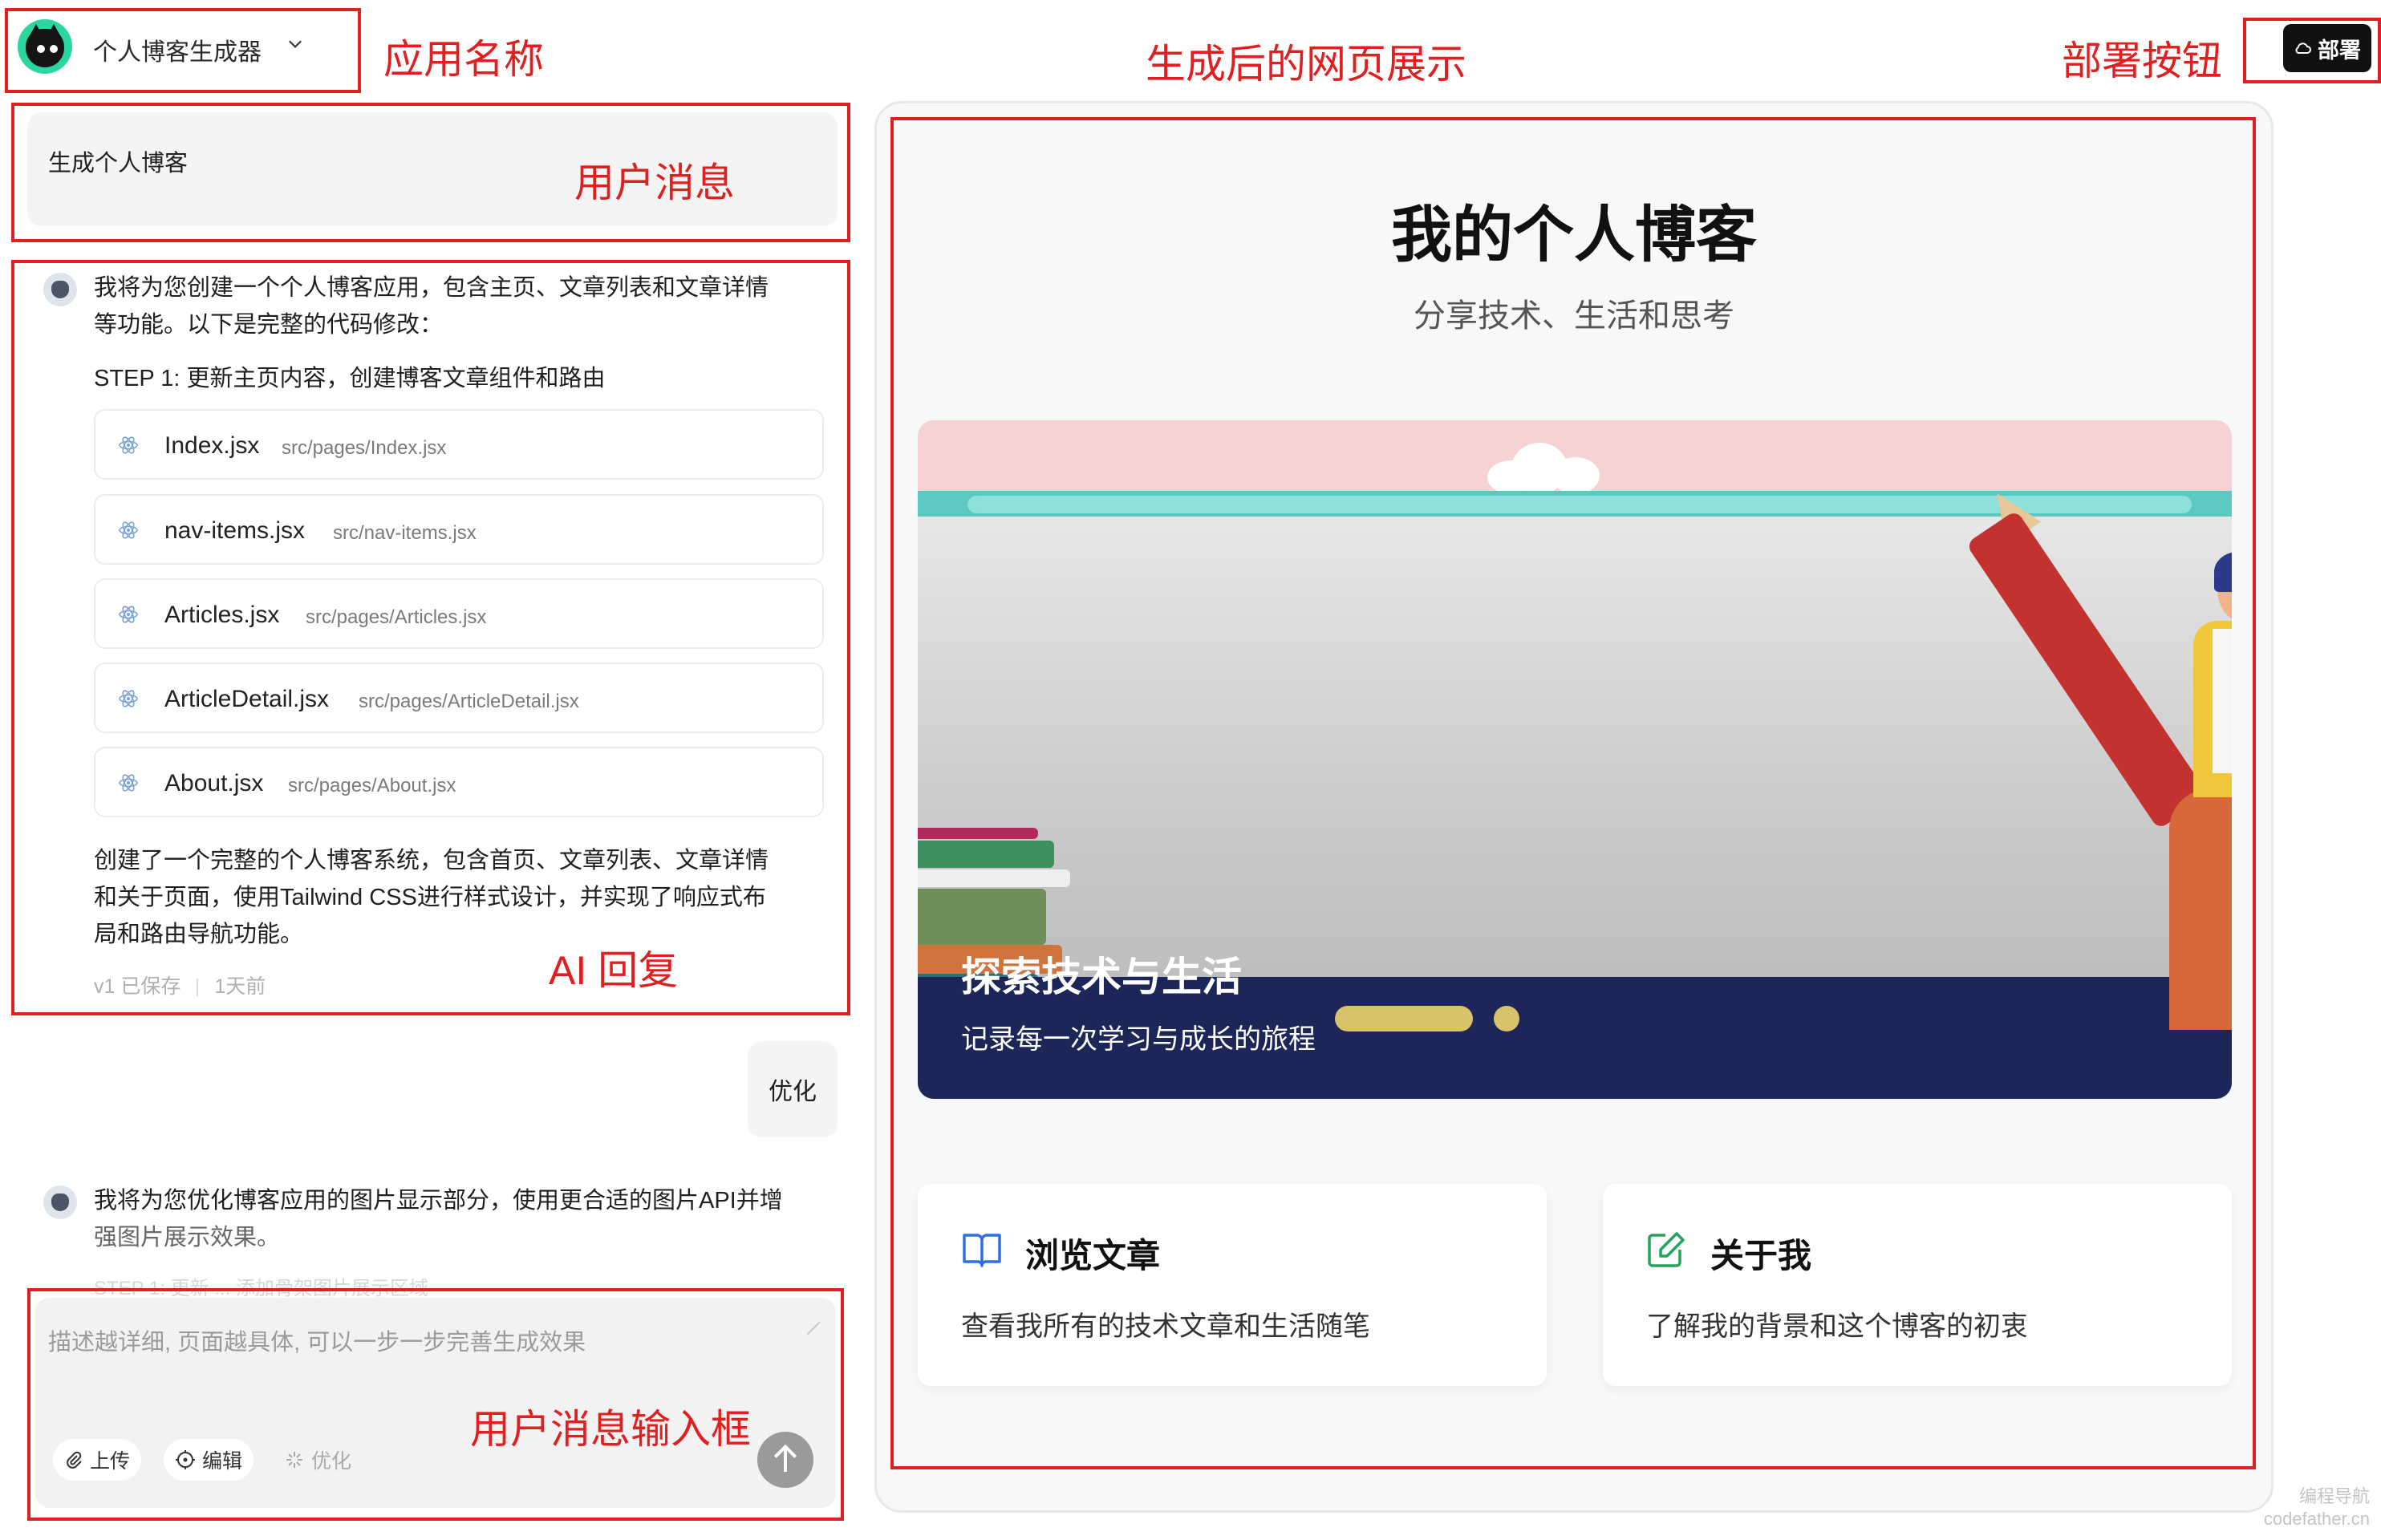 The width and height of the screenshot is (2381, 1540). I want to click on ai-reply-line: 强图片展示效果。, so click(187, 1237).